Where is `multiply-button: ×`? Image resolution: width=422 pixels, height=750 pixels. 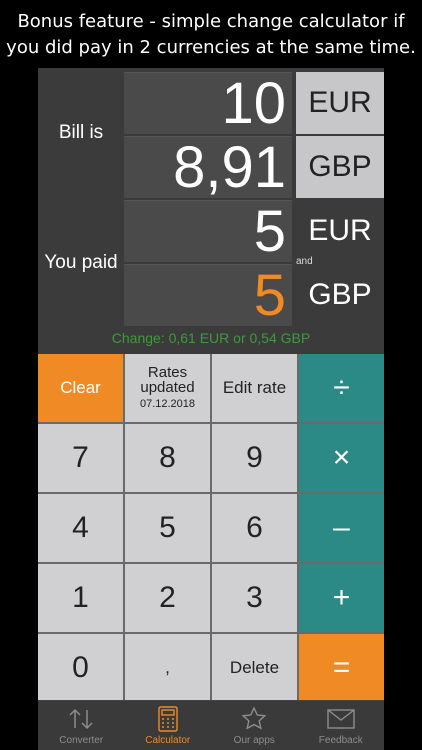
multiply-button: × is located at coordinates (341, 458).